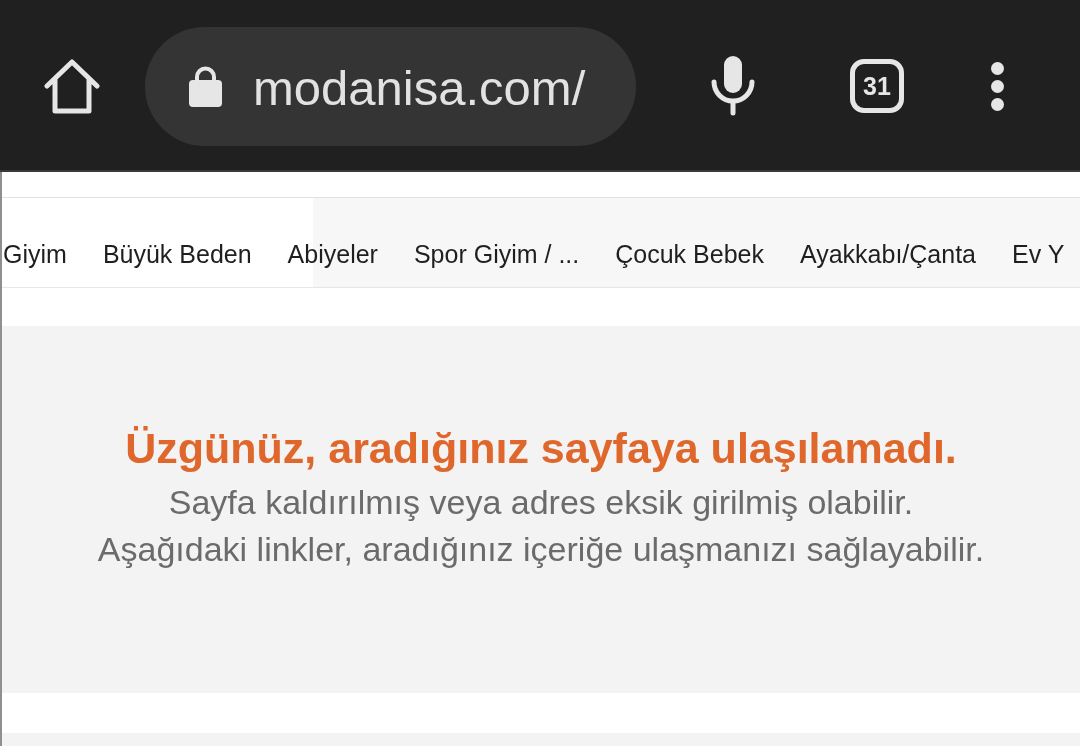  I want to click on address-bar: modanisa.com/, so click(390, 86).